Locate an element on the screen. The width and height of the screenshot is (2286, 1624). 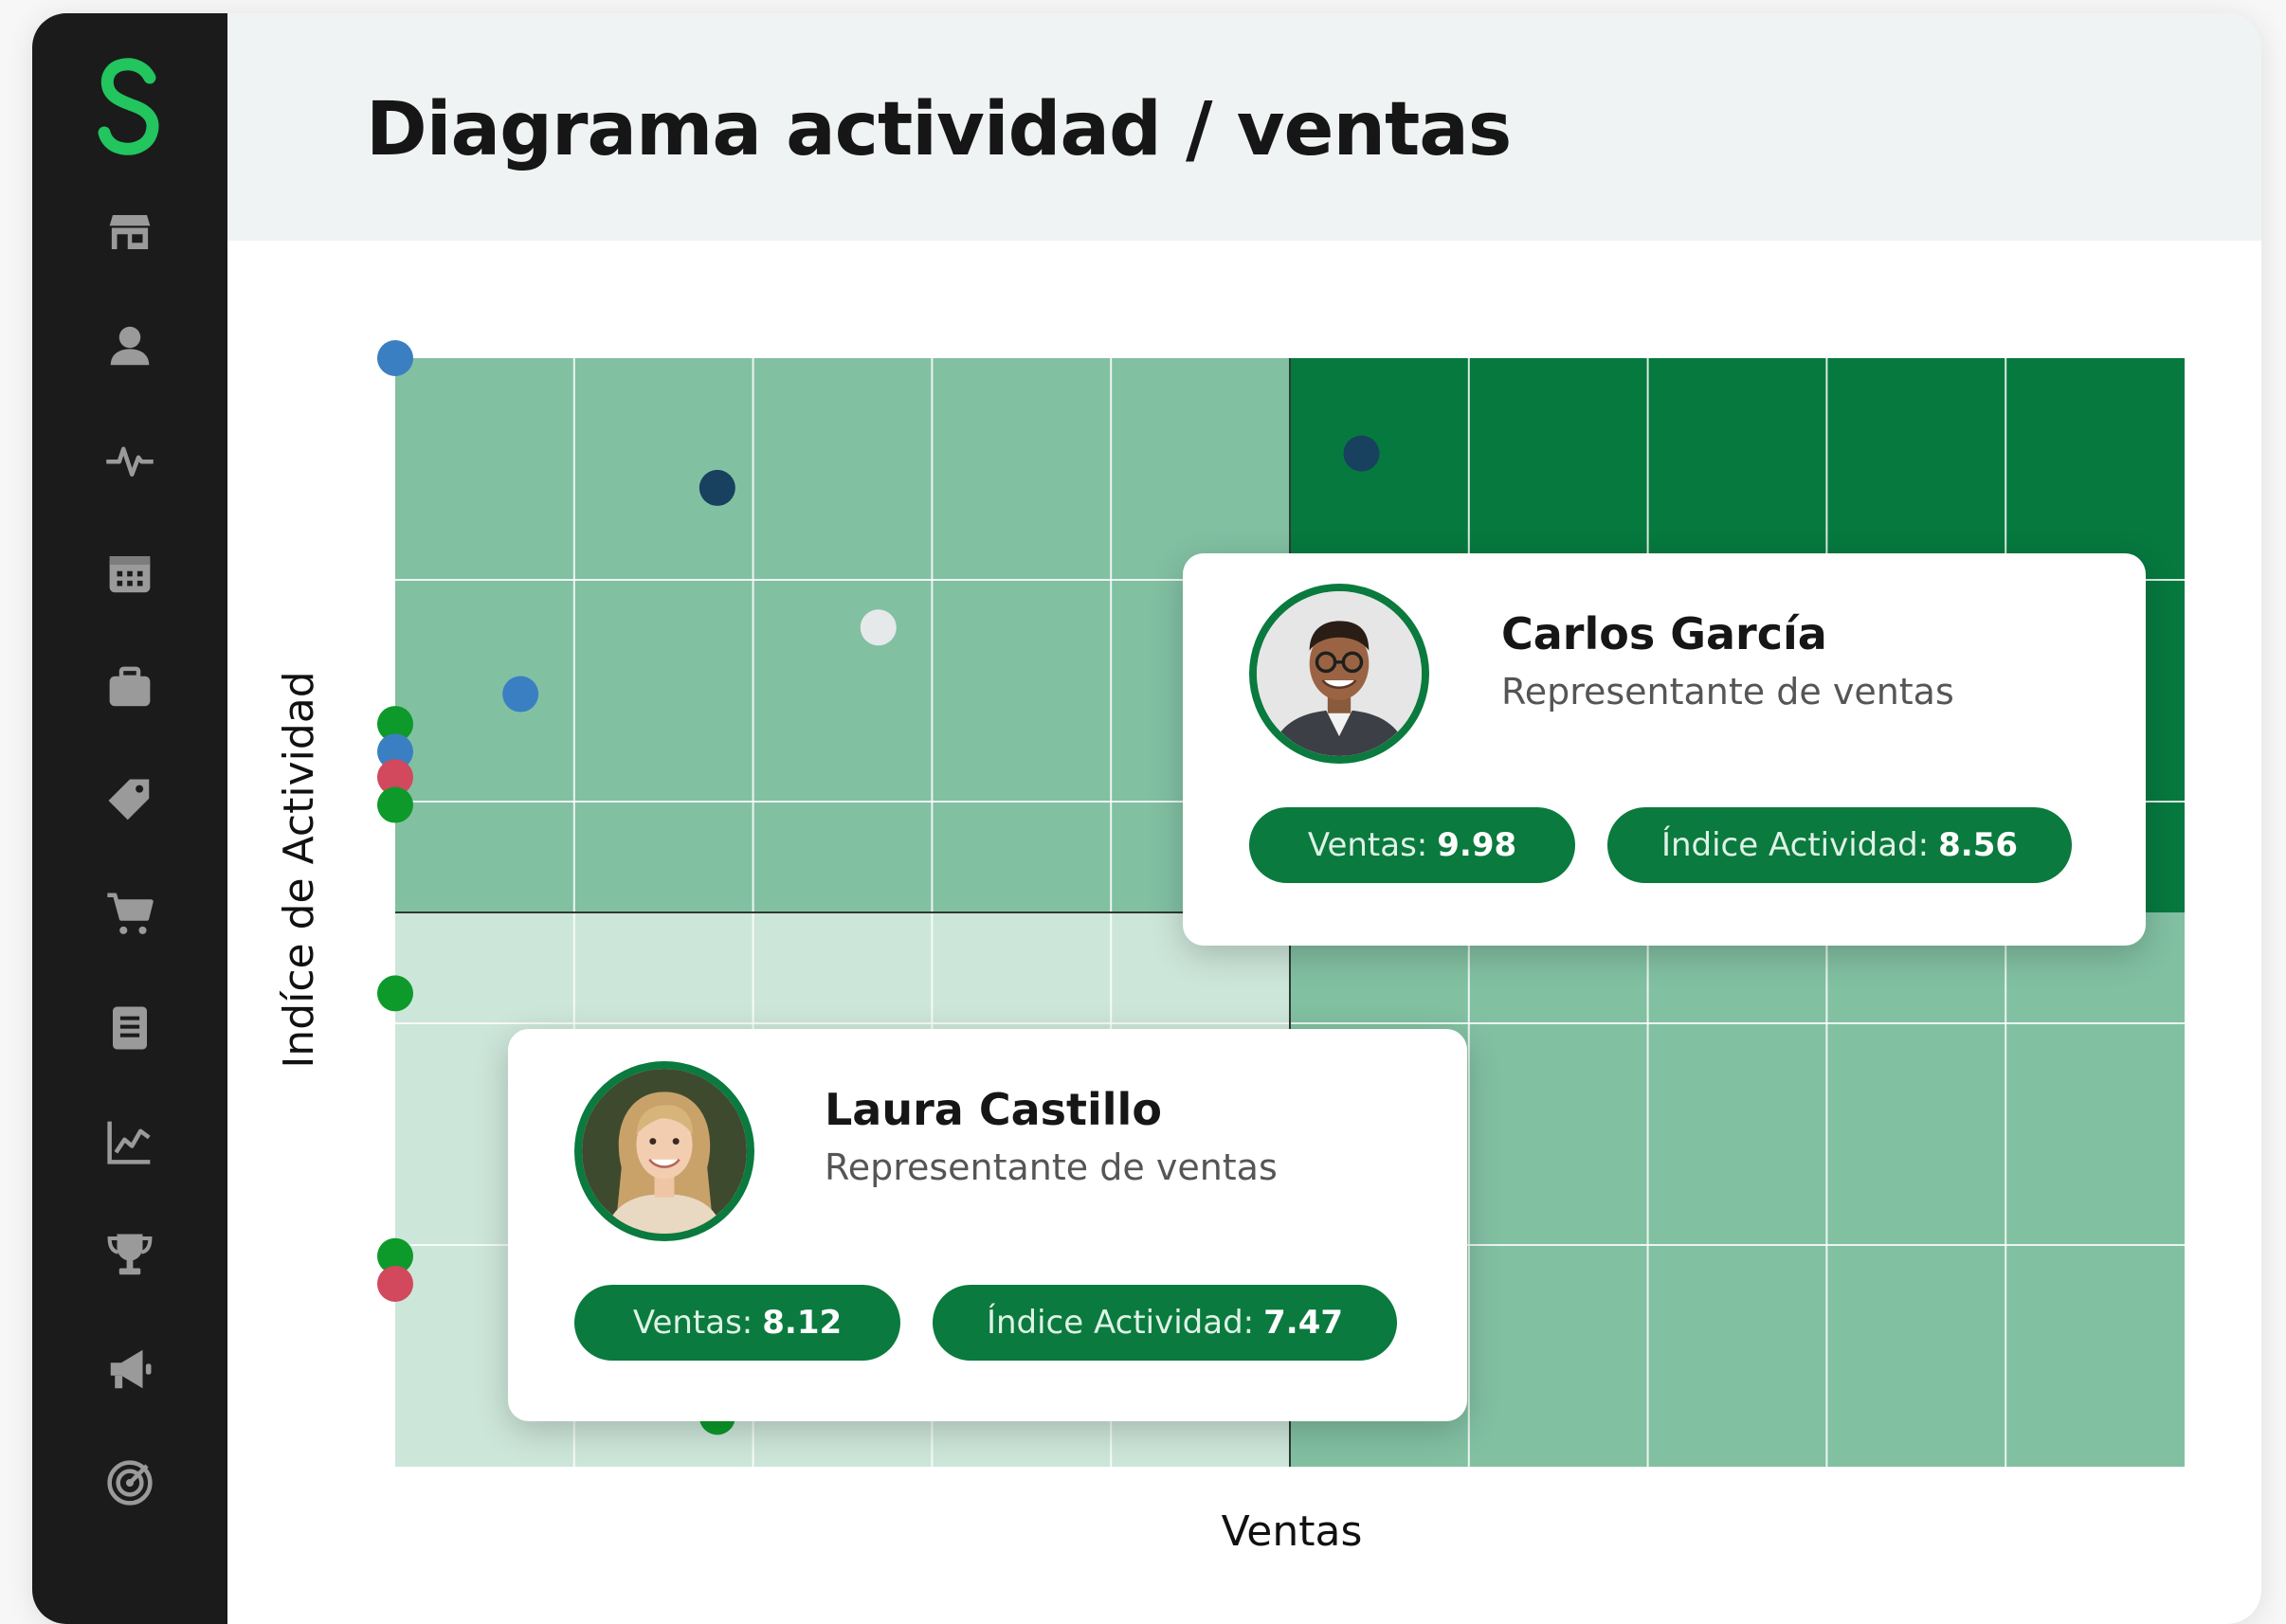
target-icon is located at coordinates (130, 1483).